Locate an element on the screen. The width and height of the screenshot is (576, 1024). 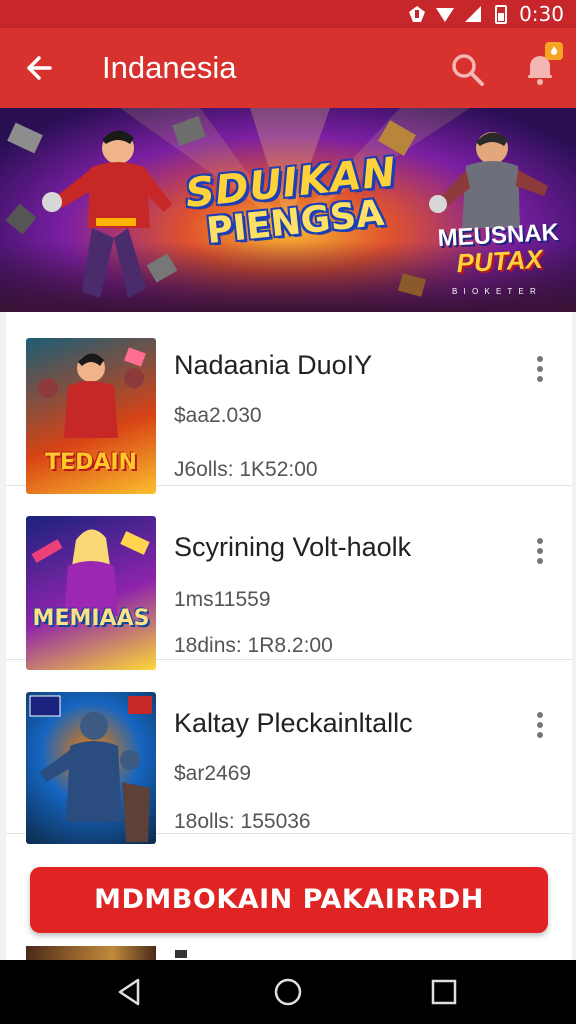
app-bar: Indanesia is located at coordinates (288, 68).